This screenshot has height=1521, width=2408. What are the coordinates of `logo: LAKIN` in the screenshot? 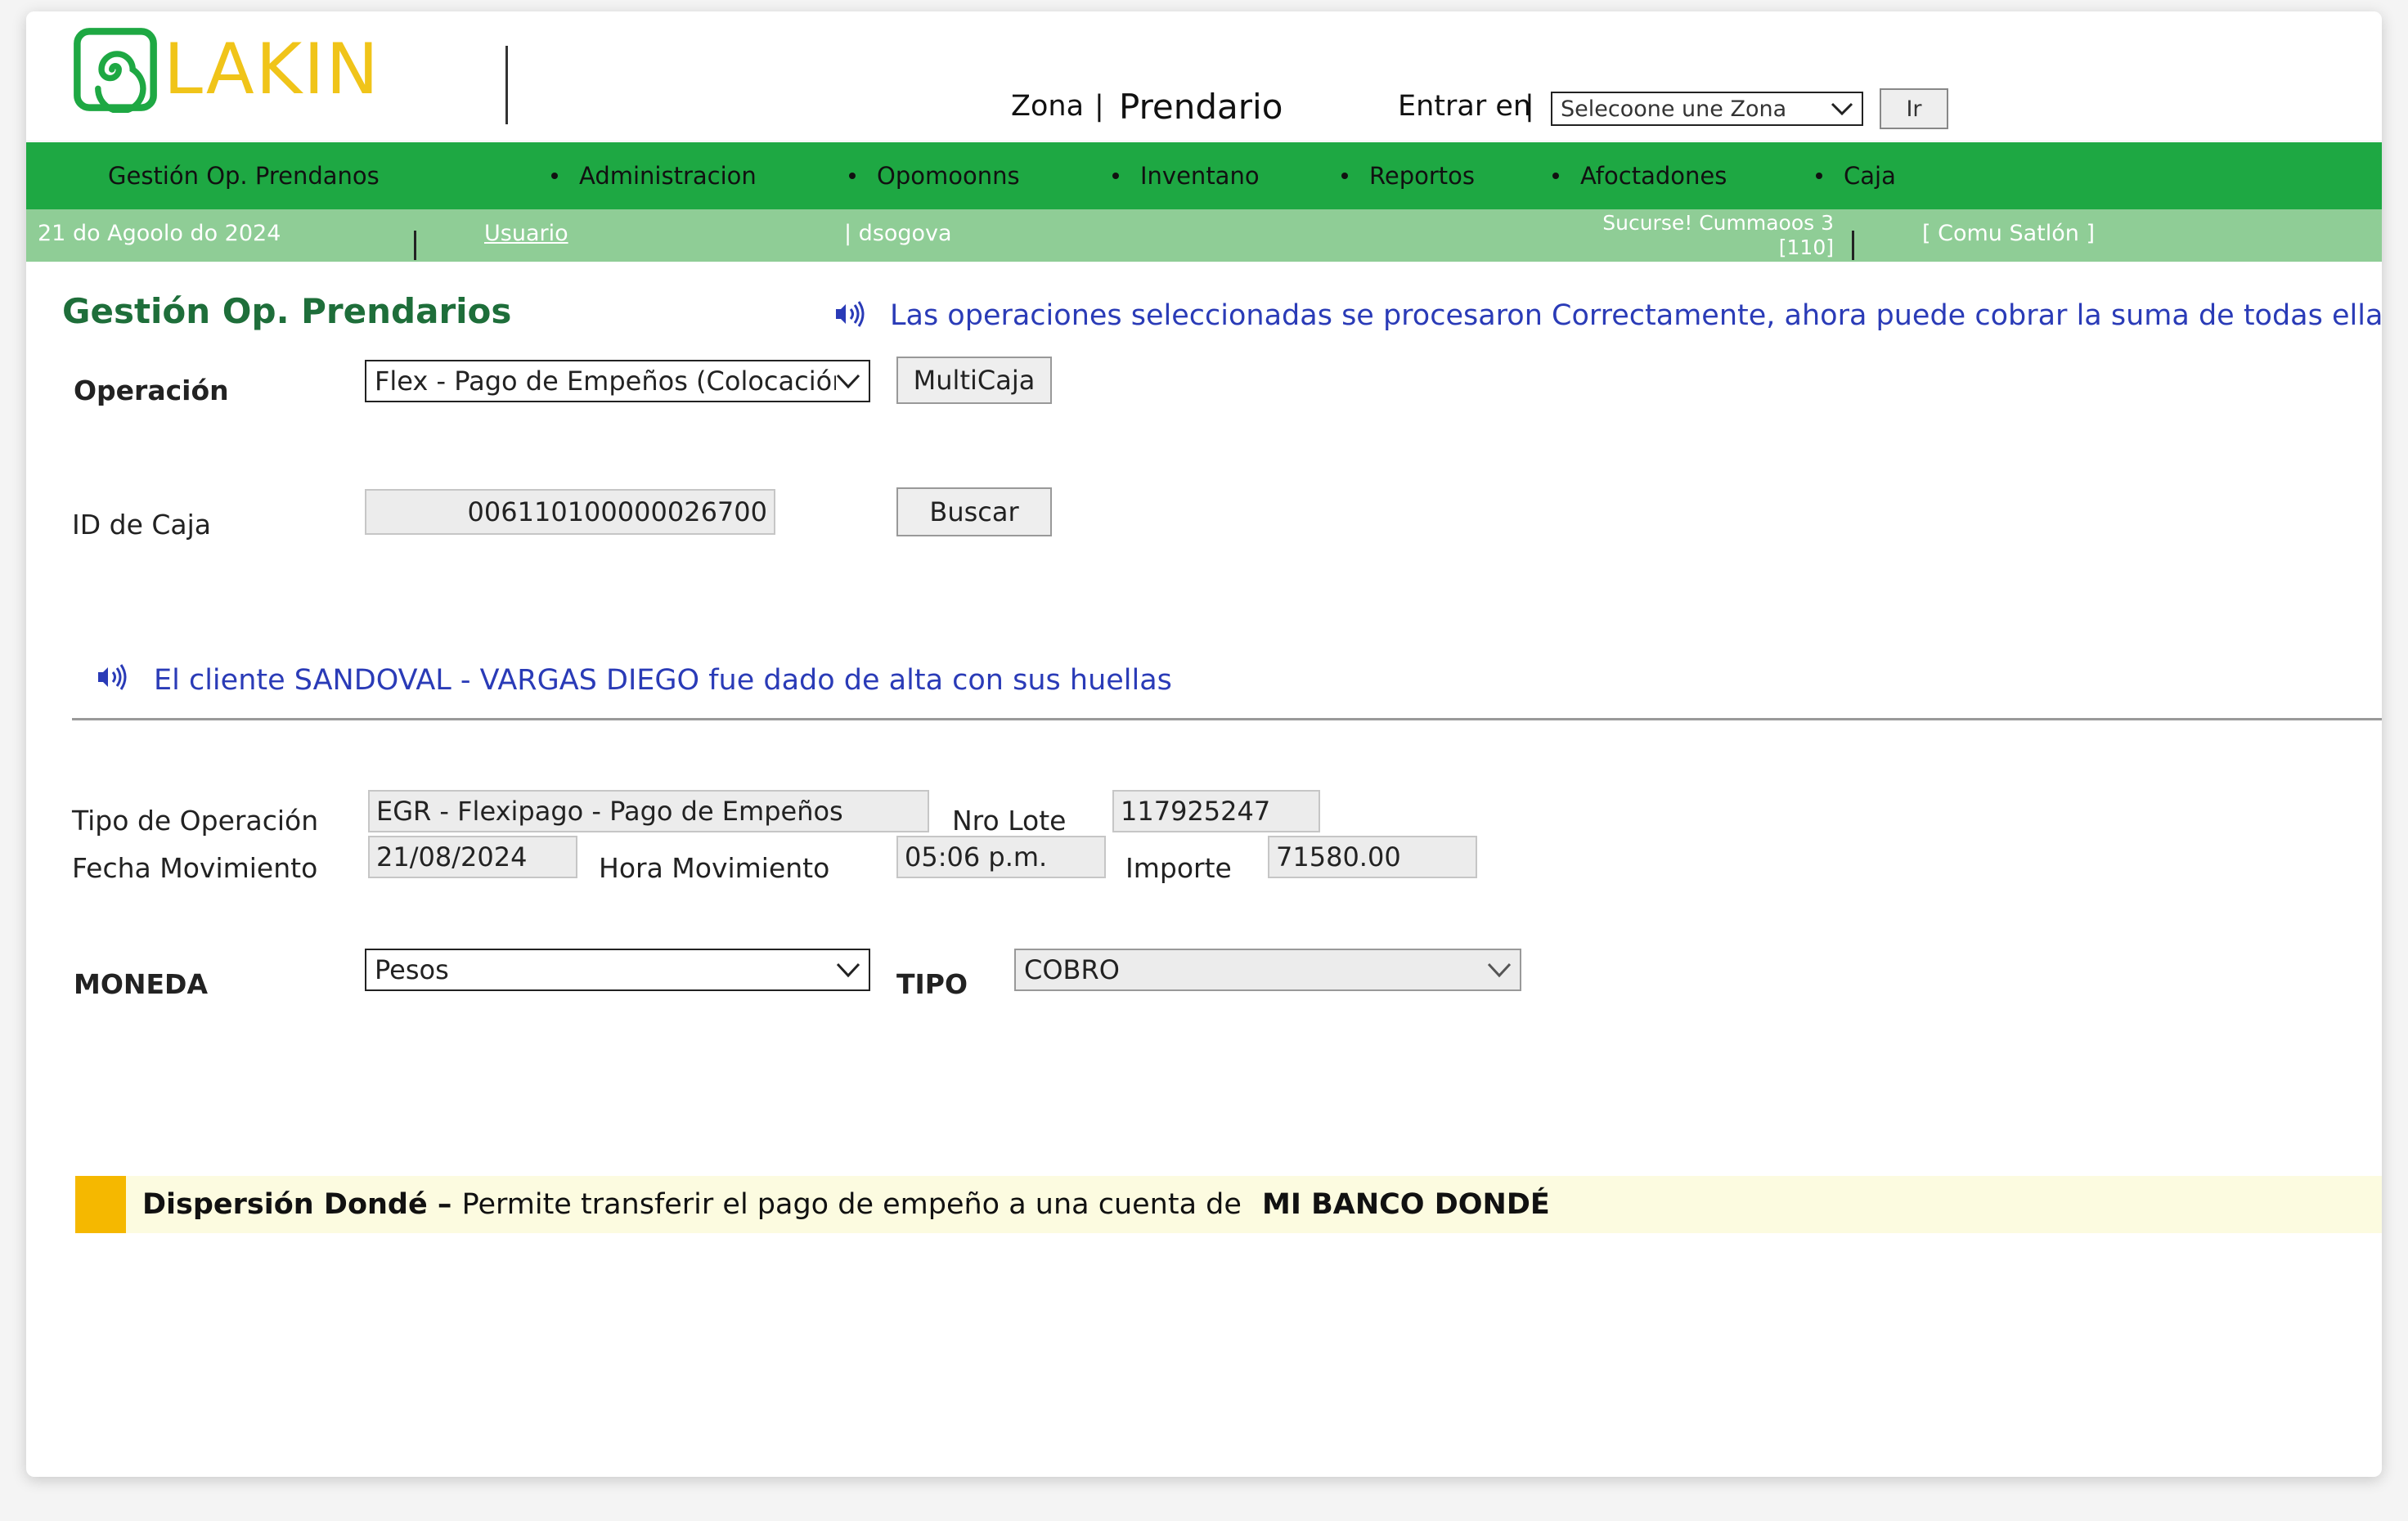 It's located at (236, 69).